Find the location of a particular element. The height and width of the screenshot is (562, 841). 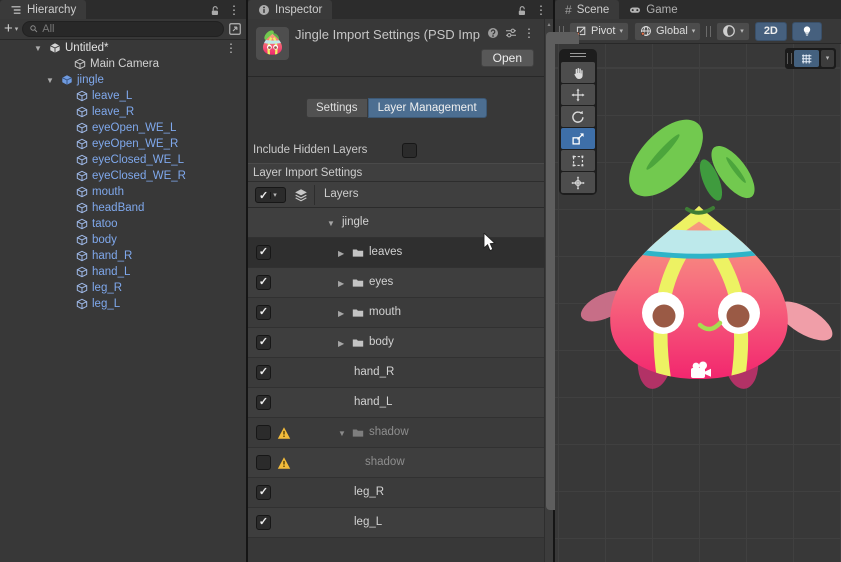

2d-label: 2D is located at coordinates (770, 31).